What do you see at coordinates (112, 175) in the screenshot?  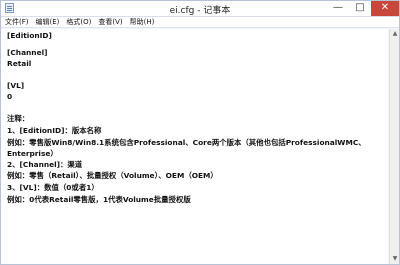 I see `text-line: 例如：零售（Retail）、批量授权（Volume）、OEM（OEM）` at bounding box center [112, 175].